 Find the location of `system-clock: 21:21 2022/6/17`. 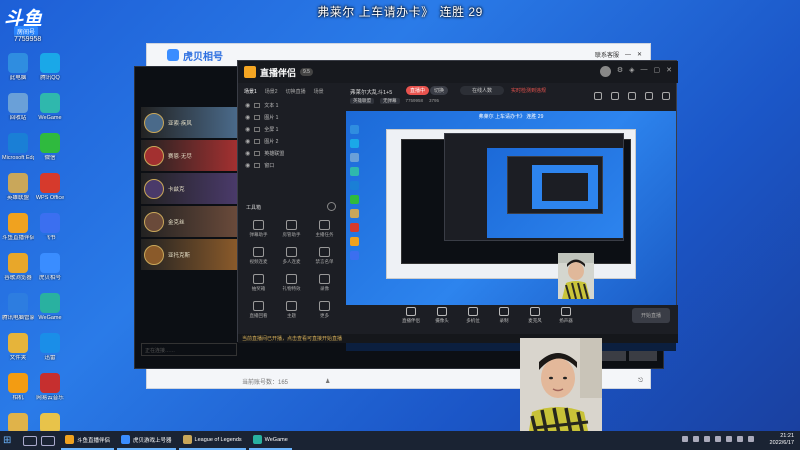

system-clock: 21:21 2022/6/17 is located at coordinates (782, 440).